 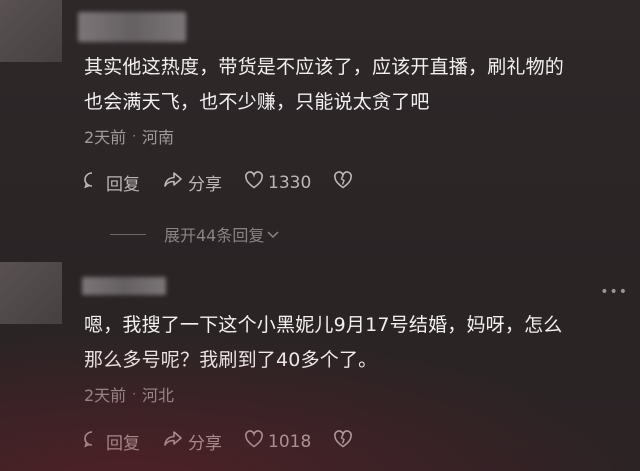 What do you see at coordinates (129, 136) in the screenshot?
I see `comment-meta: 2天前 · 河南` at bounding box center [129, 136].